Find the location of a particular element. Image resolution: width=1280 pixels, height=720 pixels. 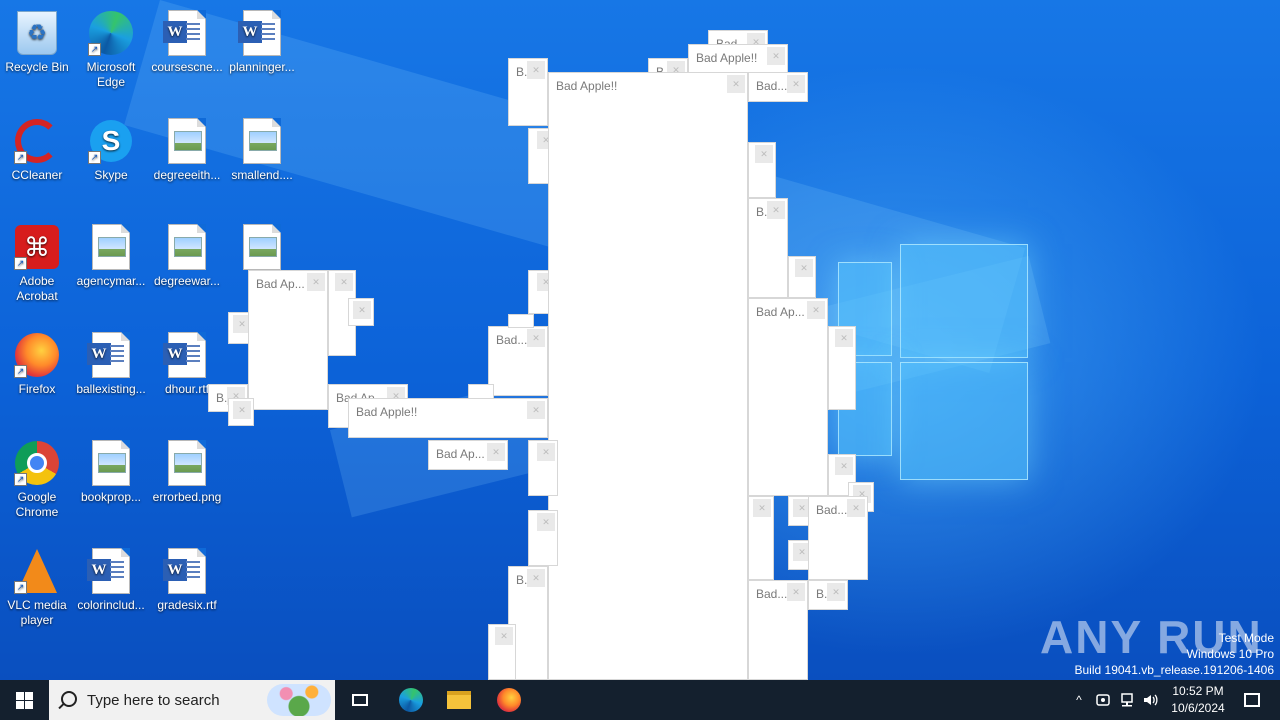

show-hidden-icons-button: ^ is located at coordinates (1079, 700).